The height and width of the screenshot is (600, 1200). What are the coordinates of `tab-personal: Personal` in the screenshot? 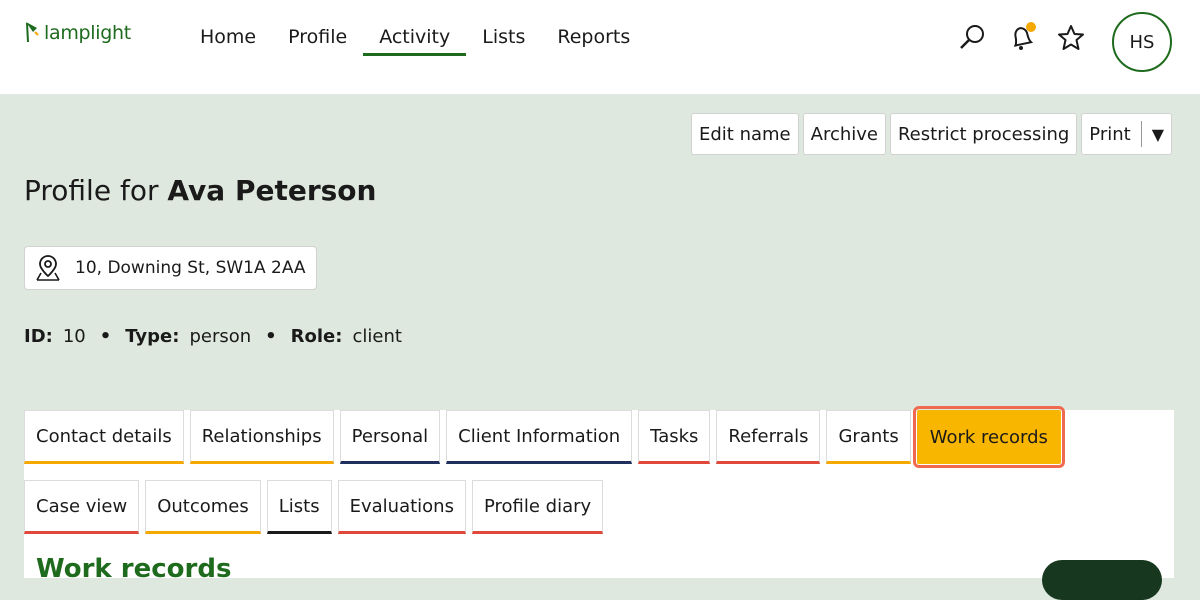 It's located at (390, 437).